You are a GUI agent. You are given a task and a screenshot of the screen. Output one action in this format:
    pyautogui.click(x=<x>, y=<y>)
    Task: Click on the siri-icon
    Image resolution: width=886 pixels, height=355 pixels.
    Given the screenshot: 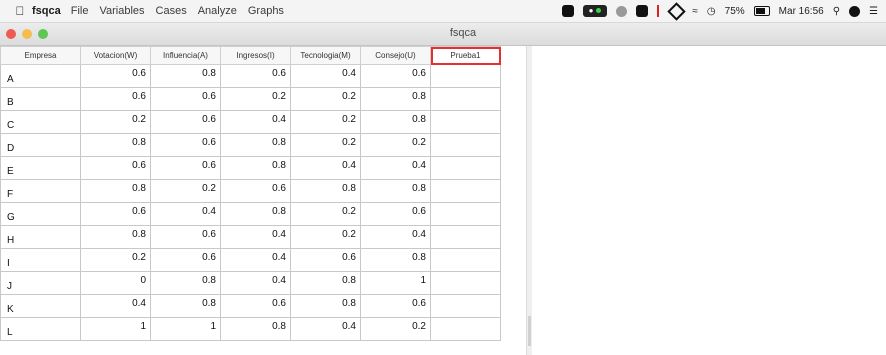 What is the action you would take?
    pyautogui.click(x=855, y=11)
    